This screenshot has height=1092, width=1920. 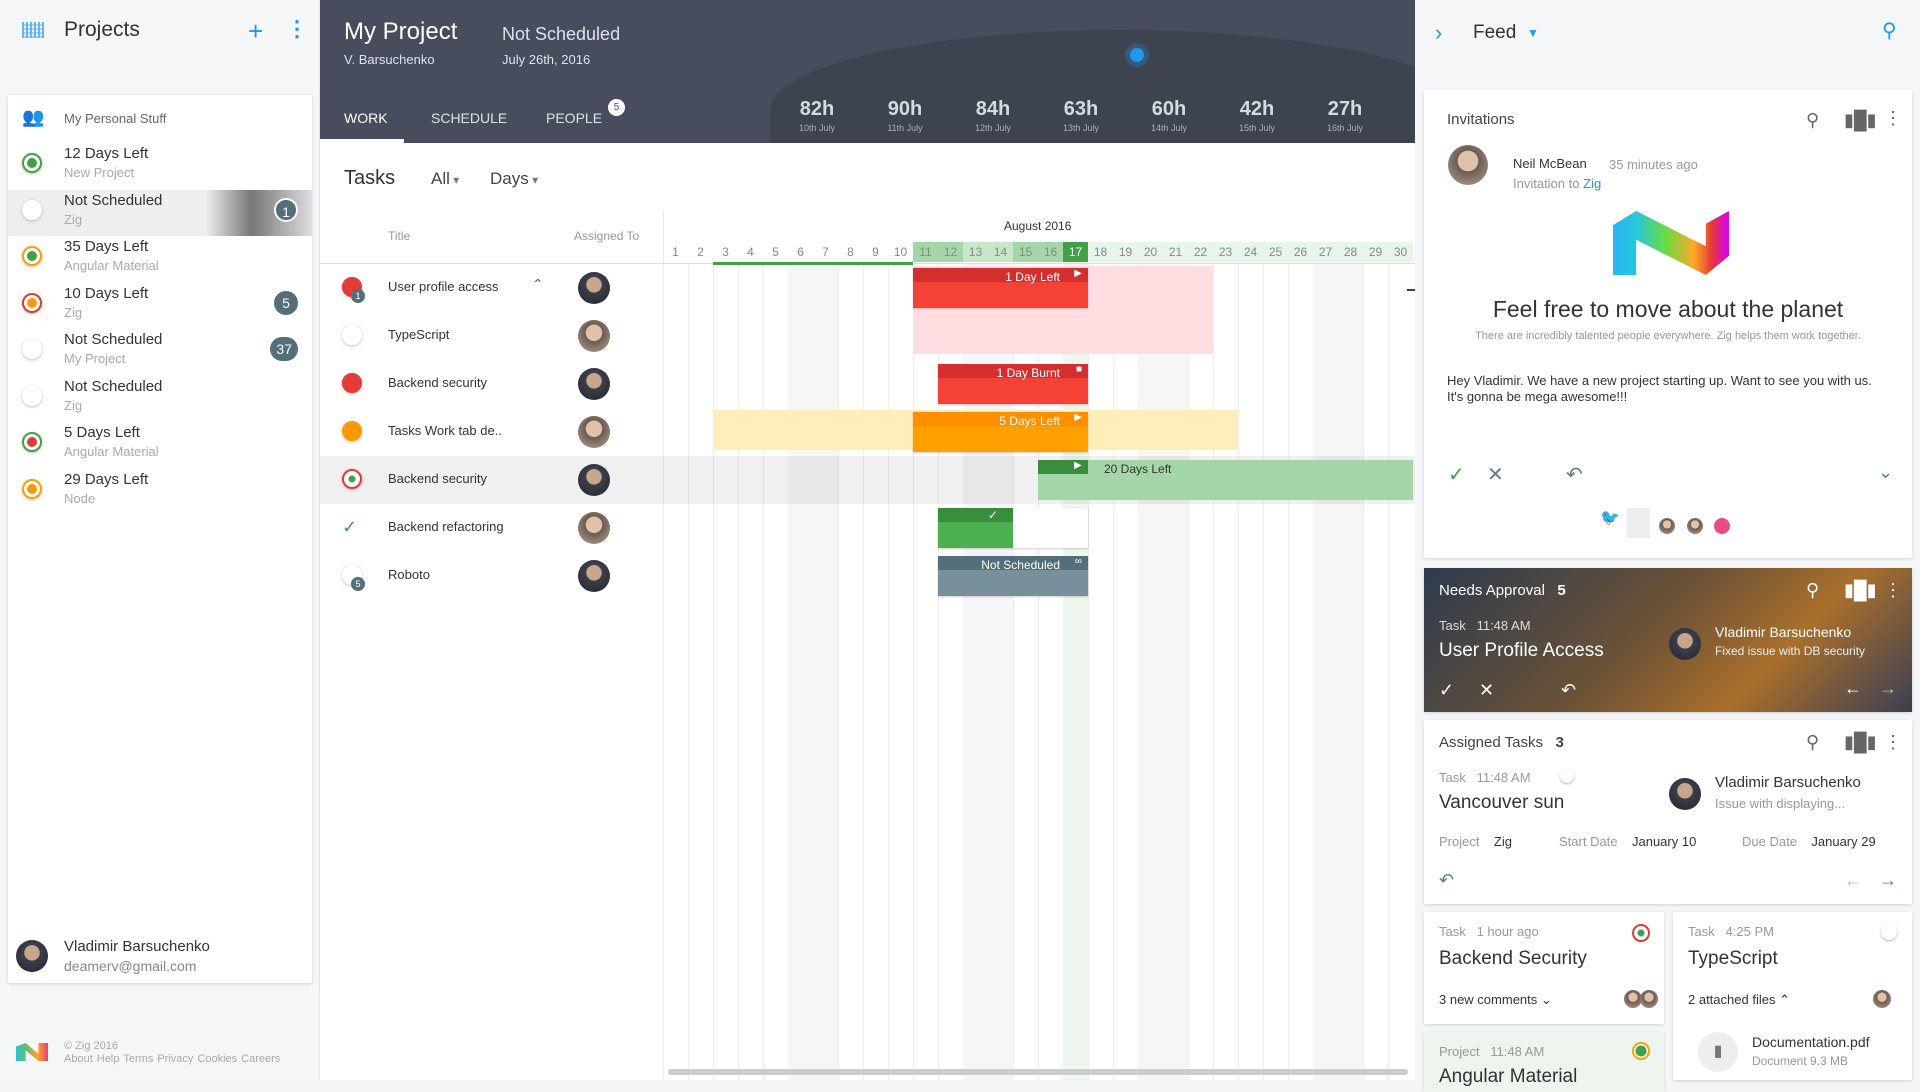 What do you see at coordinates (1533, 33) in the screenshot?
I see `feed-dropdown-icon: ▼` at bounding box center [1533, 33].